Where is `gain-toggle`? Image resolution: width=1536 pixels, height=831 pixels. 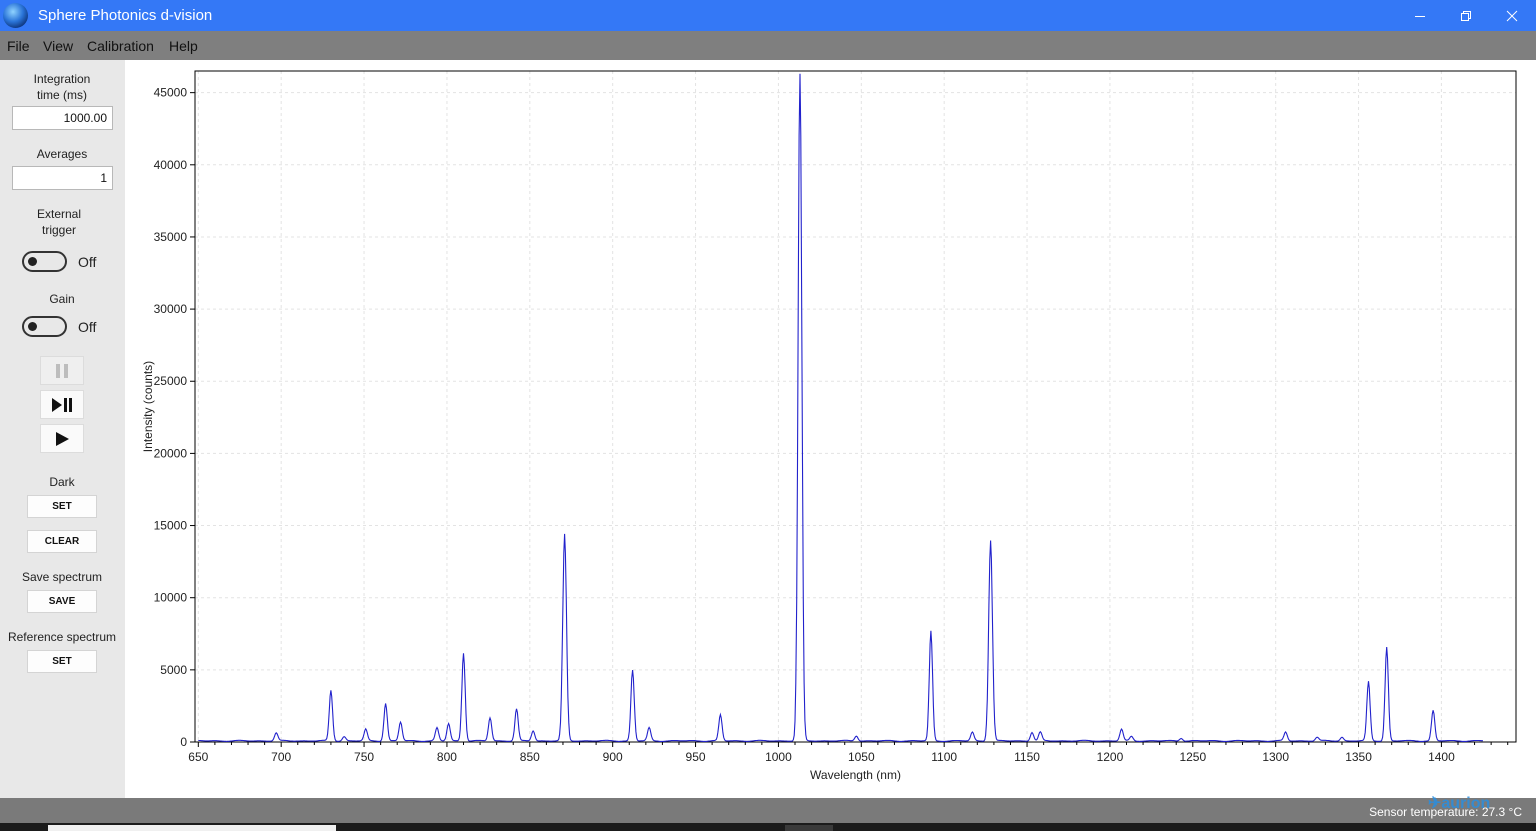 gain-toggle is located at coordinates (44, 326).